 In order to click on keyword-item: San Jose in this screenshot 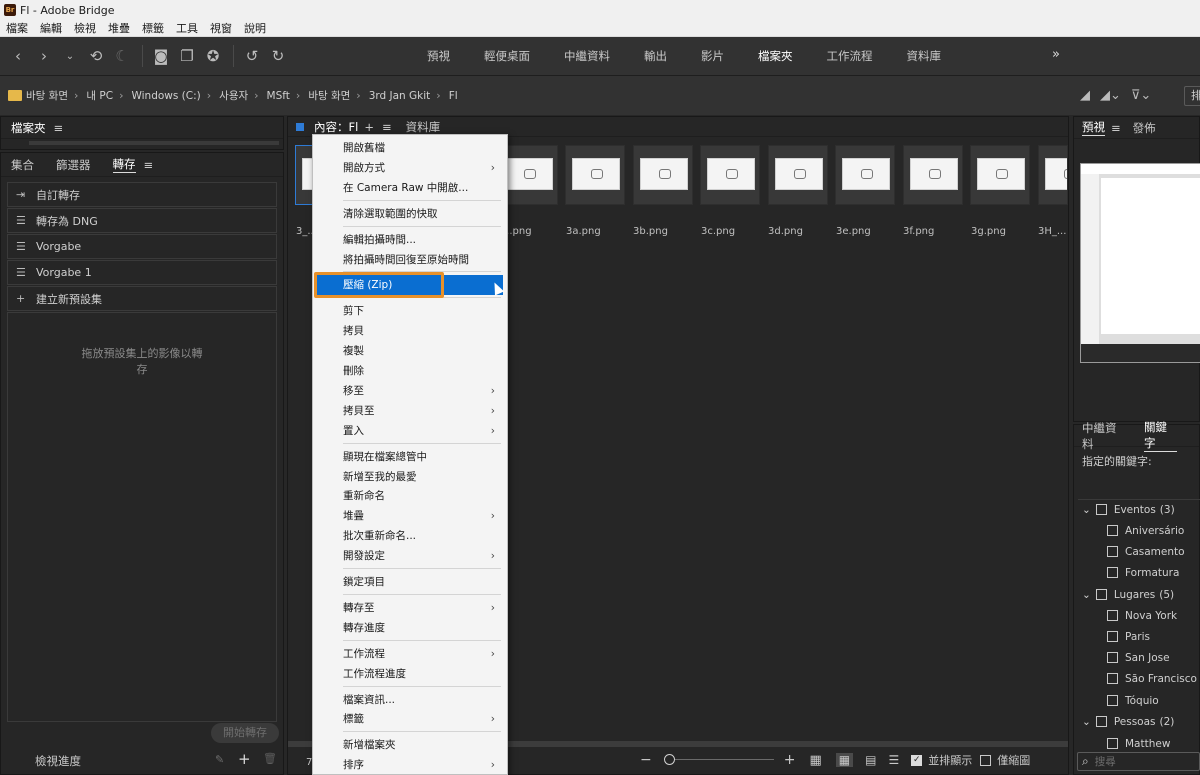, I will do `click(1138, 657)`.